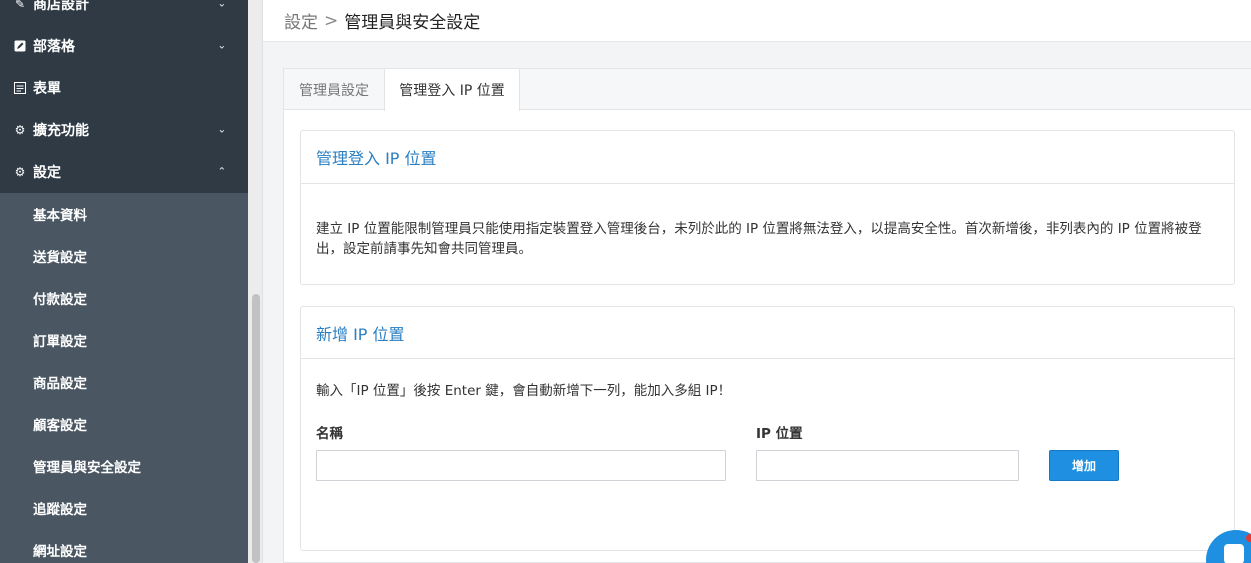 Image resolution: width=1251 pixels, height=563 pixels. What do you see at coordinates (767, 90) in the screenshot?
I see `tab-bar: 管理員設定 管理登入 IP 位置` at bounding box center [767, 90].